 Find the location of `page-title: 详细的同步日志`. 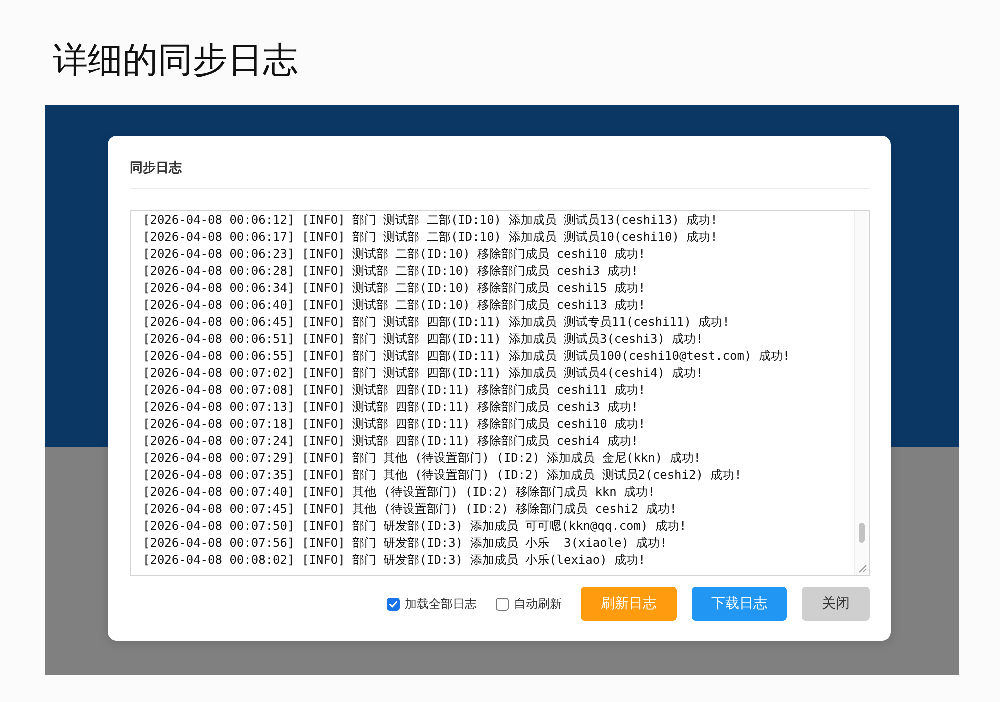

page-title: 详细的同步日志 is located at coordinates (175, 61).